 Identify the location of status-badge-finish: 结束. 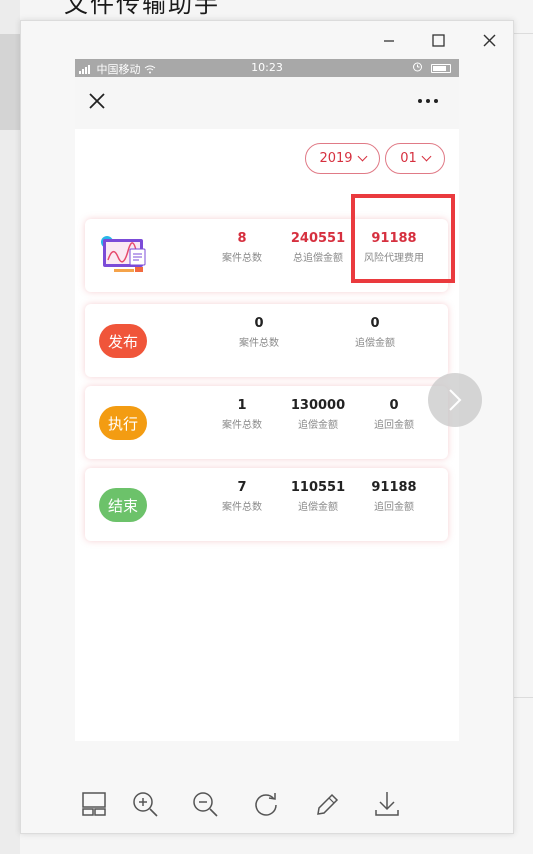
(123, 505).